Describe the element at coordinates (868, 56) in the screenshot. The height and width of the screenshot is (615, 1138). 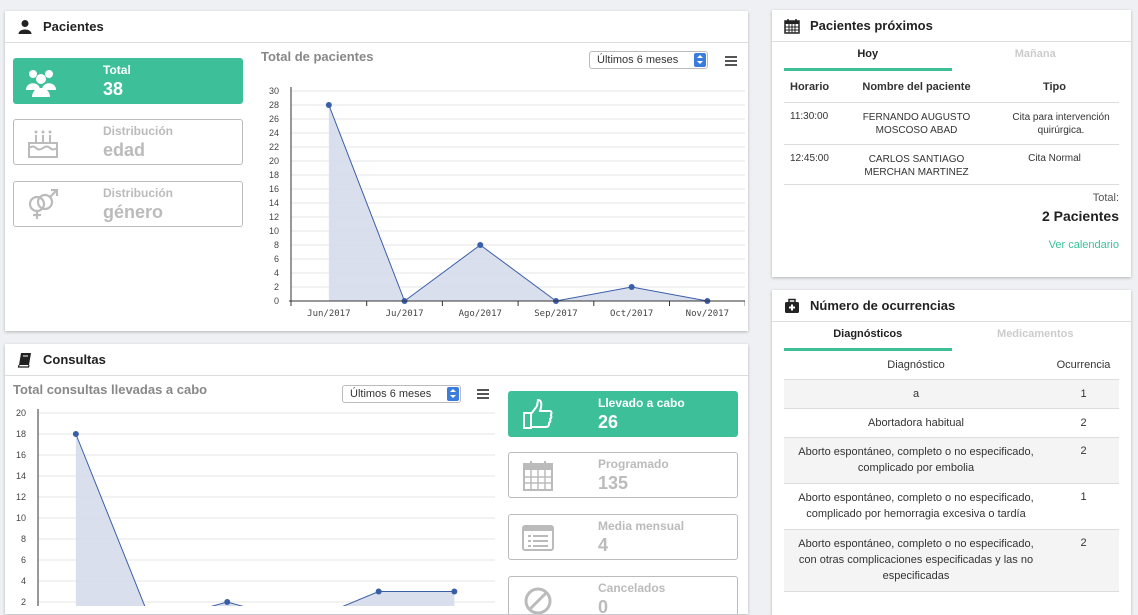
I see `tab-hoy: Hoy` at that location.